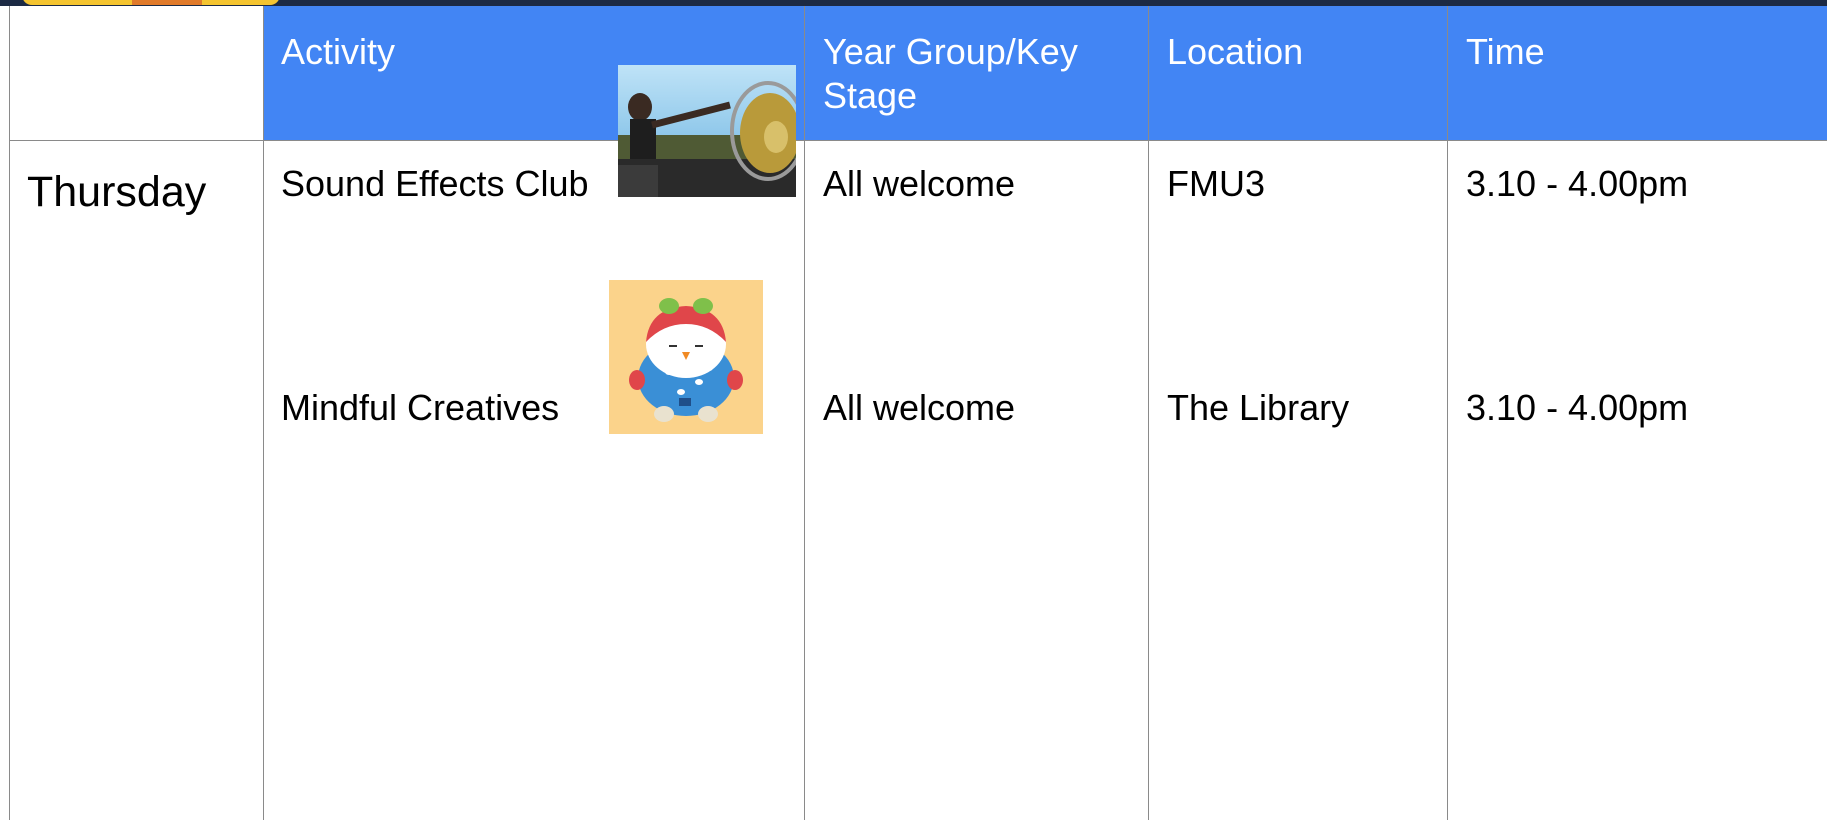  What do you see at coordinates (1216, 183) in the screenshot?
I see `row-1-location: FMU3` at bounding box center [1216, 183].